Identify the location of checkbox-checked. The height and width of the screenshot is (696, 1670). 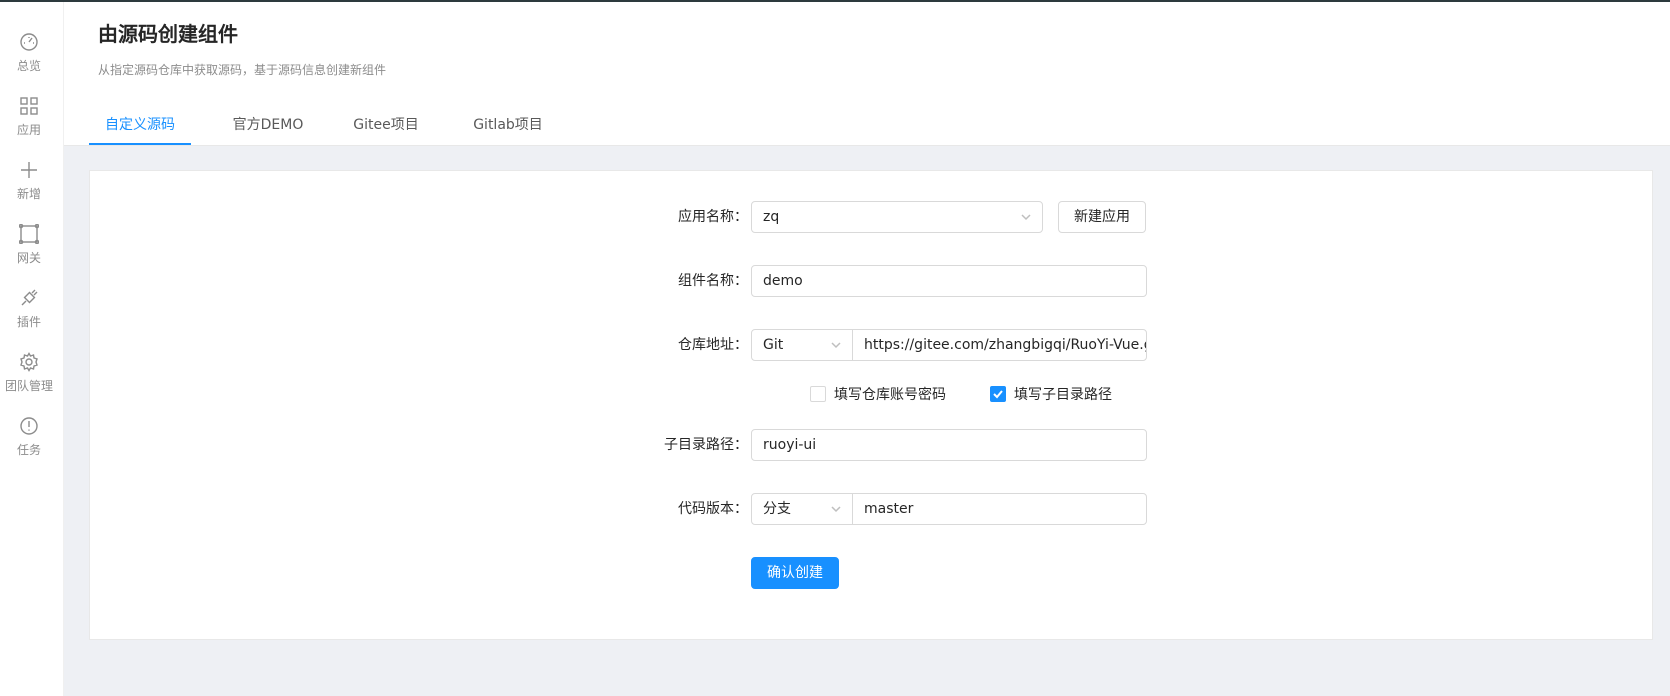
(998, 394).